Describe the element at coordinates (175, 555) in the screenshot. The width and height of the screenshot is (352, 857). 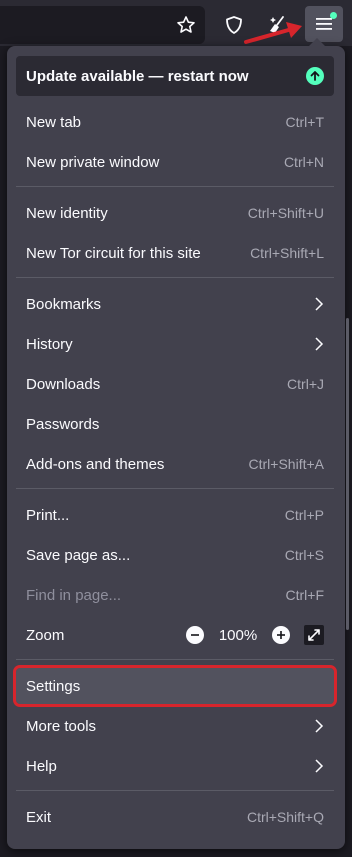
I see `menu-item-save-page: Save page as... Ctrl+S` at that location.